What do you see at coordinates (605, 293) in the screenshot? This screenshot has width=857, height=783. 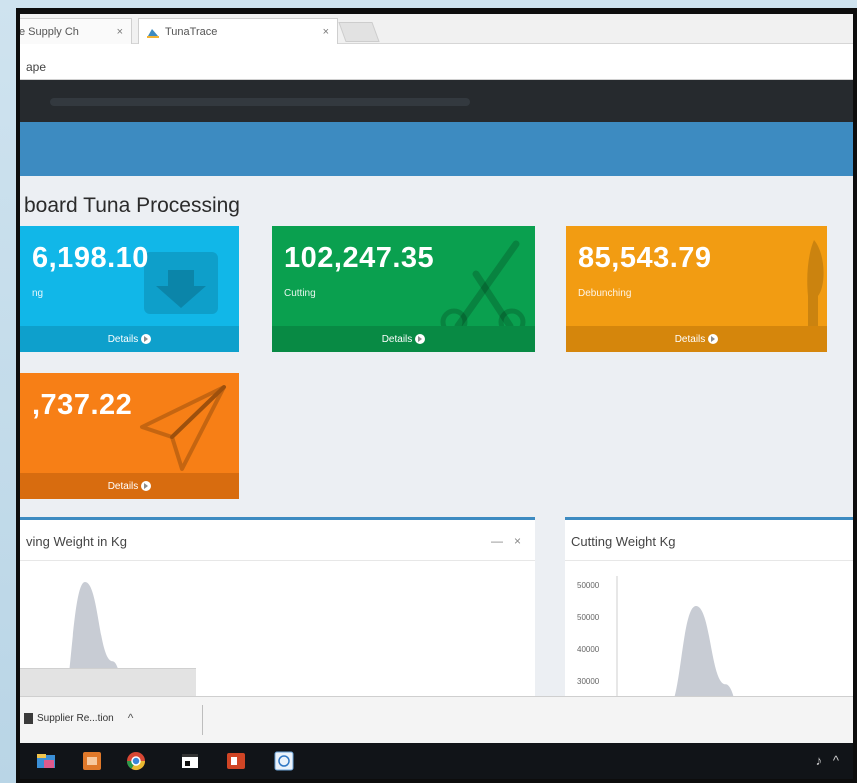 I see `stat-label: Debunching` at bounding box center [605, 293].